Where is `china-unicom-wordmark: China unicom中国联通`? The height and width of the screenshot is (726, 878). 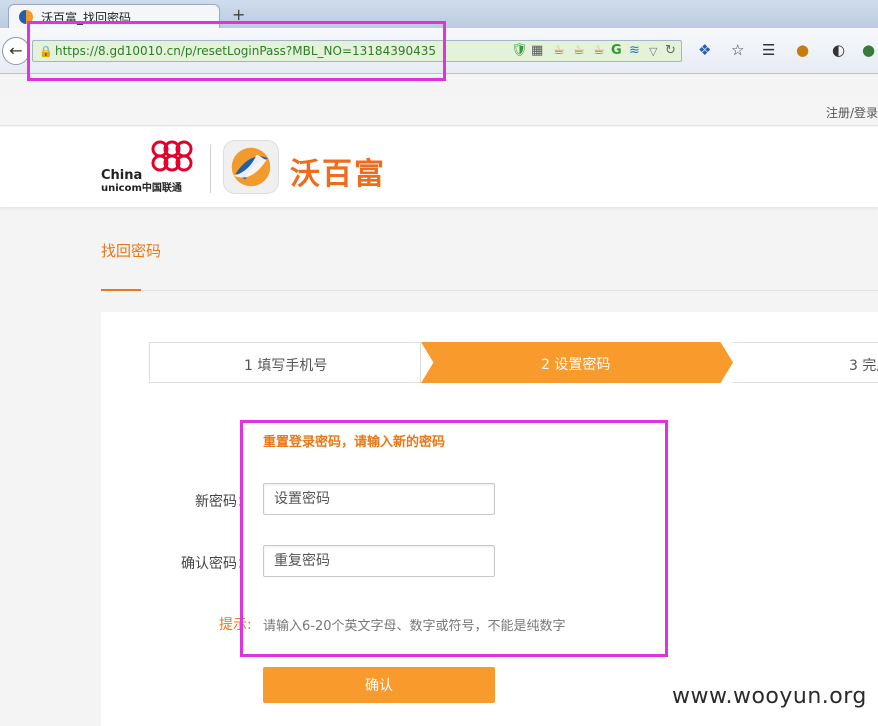 china-unicom-wordmark: China unicom中国联通 is located at coordinates (141, 182).